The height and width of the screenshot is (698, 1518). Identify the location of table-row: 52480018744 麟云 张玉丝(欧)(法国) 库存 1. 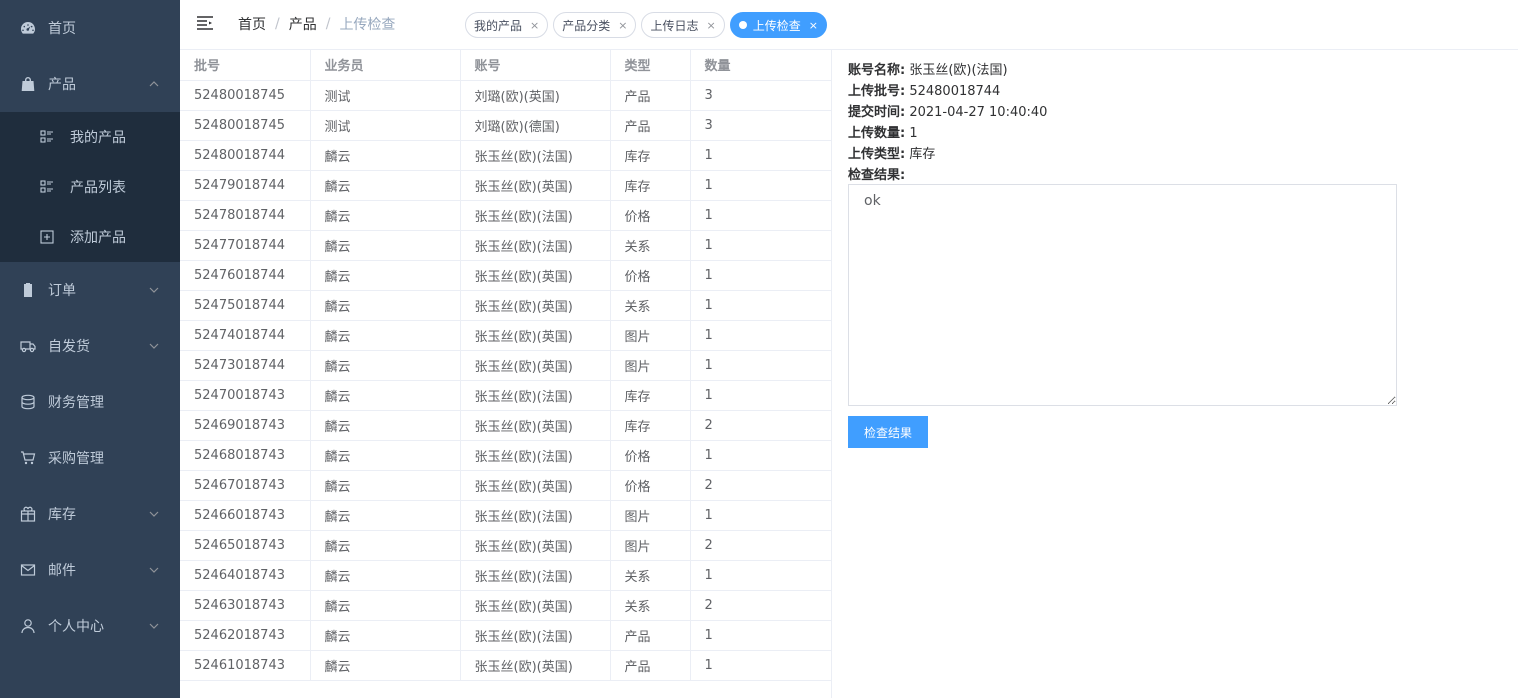
(505, 155).